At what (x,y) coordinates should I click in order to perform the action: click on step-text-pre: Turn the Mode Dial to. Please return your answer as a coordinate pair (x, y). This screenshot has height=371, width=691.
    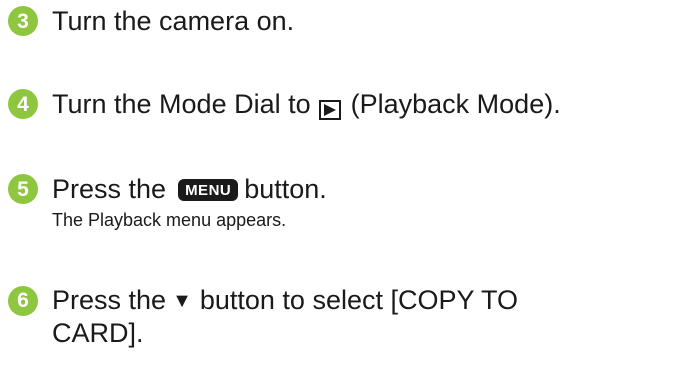
    Looking at the image, I should click on (181, 104).